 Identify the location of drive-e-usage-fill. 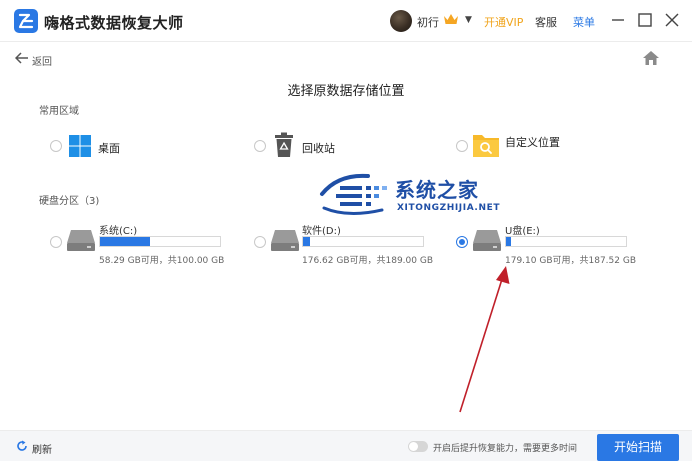
(508, 241).